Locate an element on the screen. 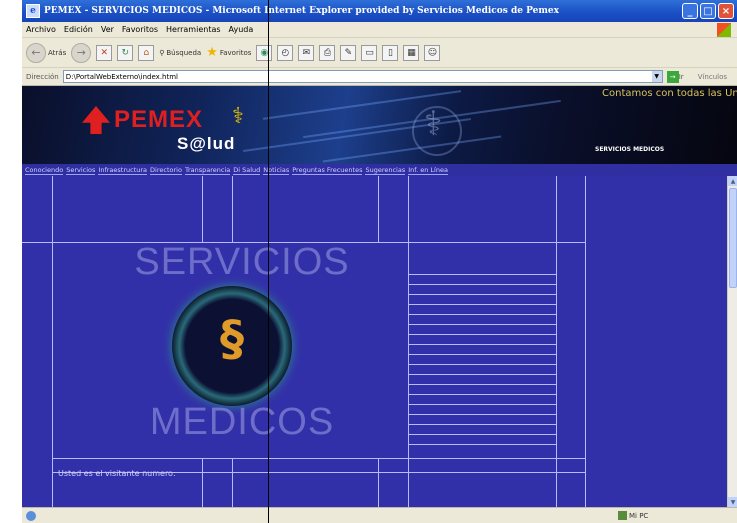  address-input: D:\PortalWebExterno\index.html ▼ is located at coordinates (362, 76).